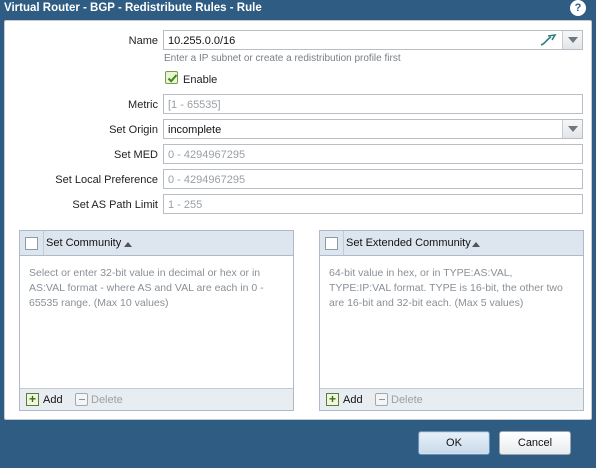 Image resolution: width=596 pixels, height=468 pixels. What do you see at coordinates (535, 443) in the screenshot?
I see `cancel-button: Cancel` at bounding box center [535, 443].